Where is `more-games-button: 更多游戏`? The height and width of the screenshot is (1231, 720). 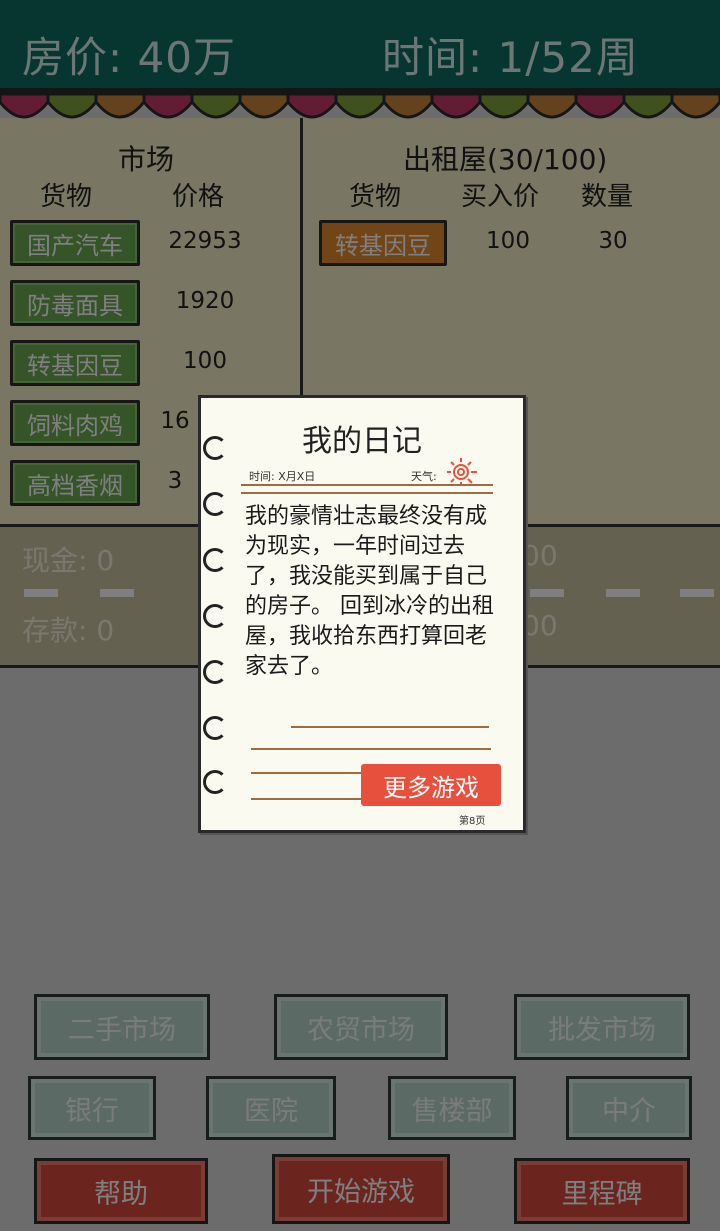
more-games-button: 更多游戏 is located at coordinates (431, 785).